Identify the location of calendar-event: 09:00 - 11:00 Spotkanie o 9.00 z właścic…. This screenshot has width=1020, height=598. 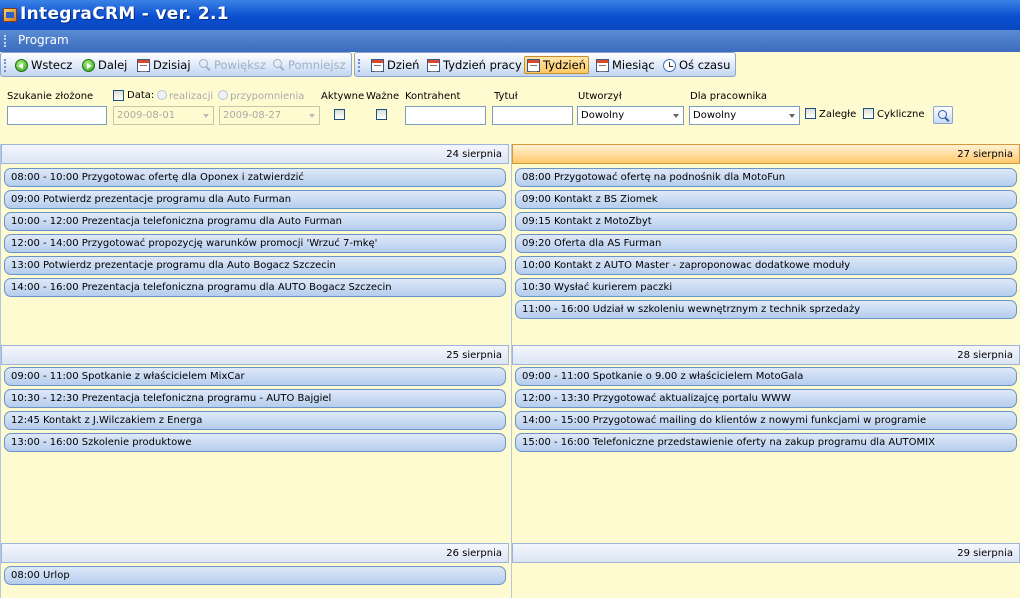
(766, 376).